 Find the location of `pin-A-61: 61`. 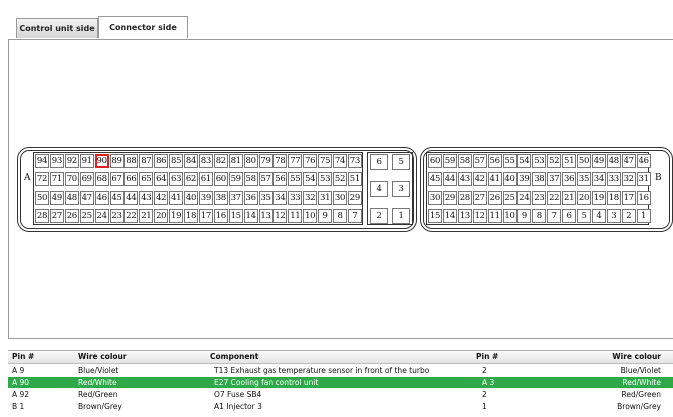

pin-A-61: 61 is located at coordinates (205, 179).